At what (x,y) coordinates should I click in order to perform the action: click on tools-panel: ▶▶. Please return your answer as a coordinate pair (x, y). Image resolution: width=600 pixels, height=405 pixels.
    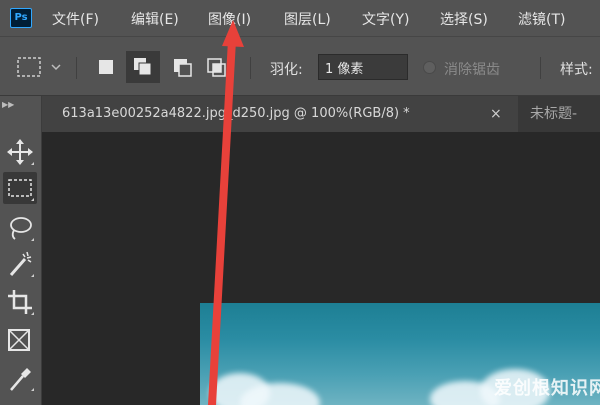
    Looking at the image, I should click on (21, 250).